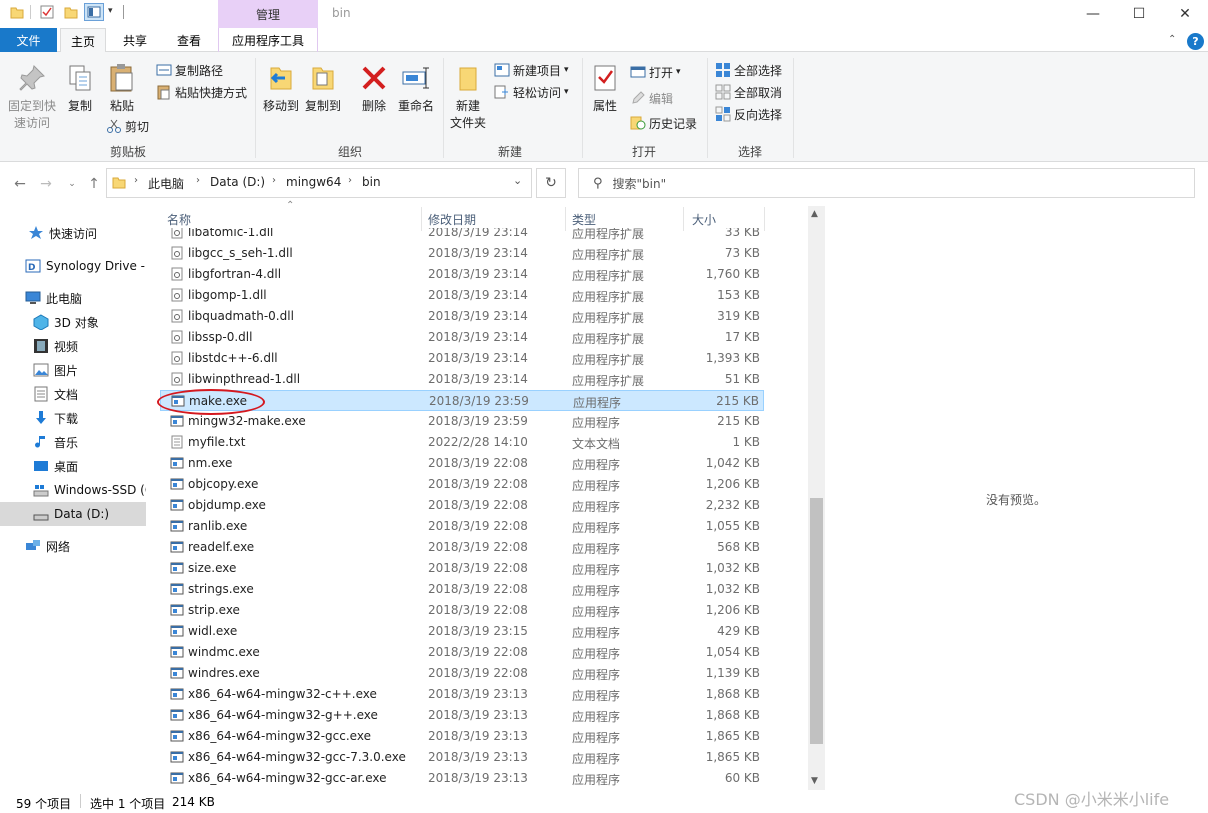 Image resolution: width=1208 pixels, height=813 pixels. I want to click on nav-item-downloads: 下载, so click(73, 418).